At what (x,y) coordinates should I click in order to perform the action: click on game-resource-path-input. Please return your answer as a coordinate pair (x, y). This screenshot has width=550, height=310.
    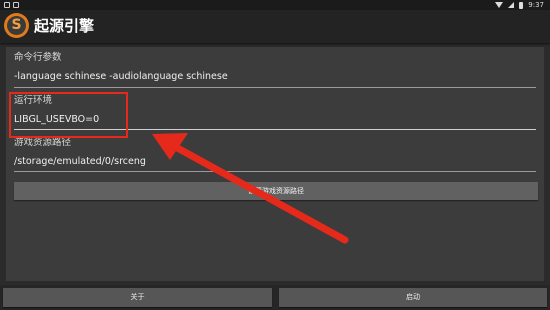
    Looking at the image, I should click on (275, 162).